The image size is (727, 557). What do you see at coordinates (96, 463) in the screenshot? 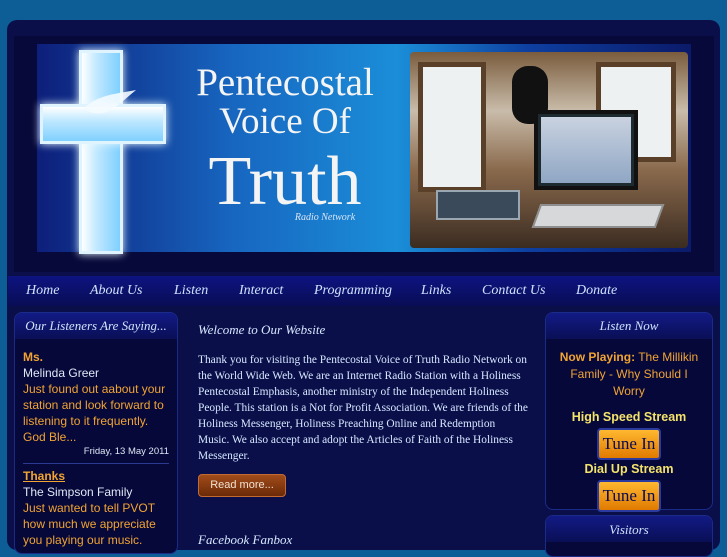
I see `divider` at bounding box center [96, 463].